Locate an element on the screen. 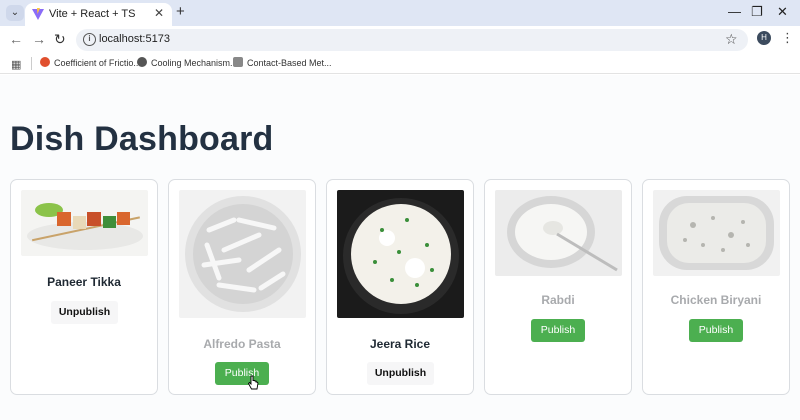 The image size is (800, 420). site-info-icon: i is located at coordinates (89, 39).